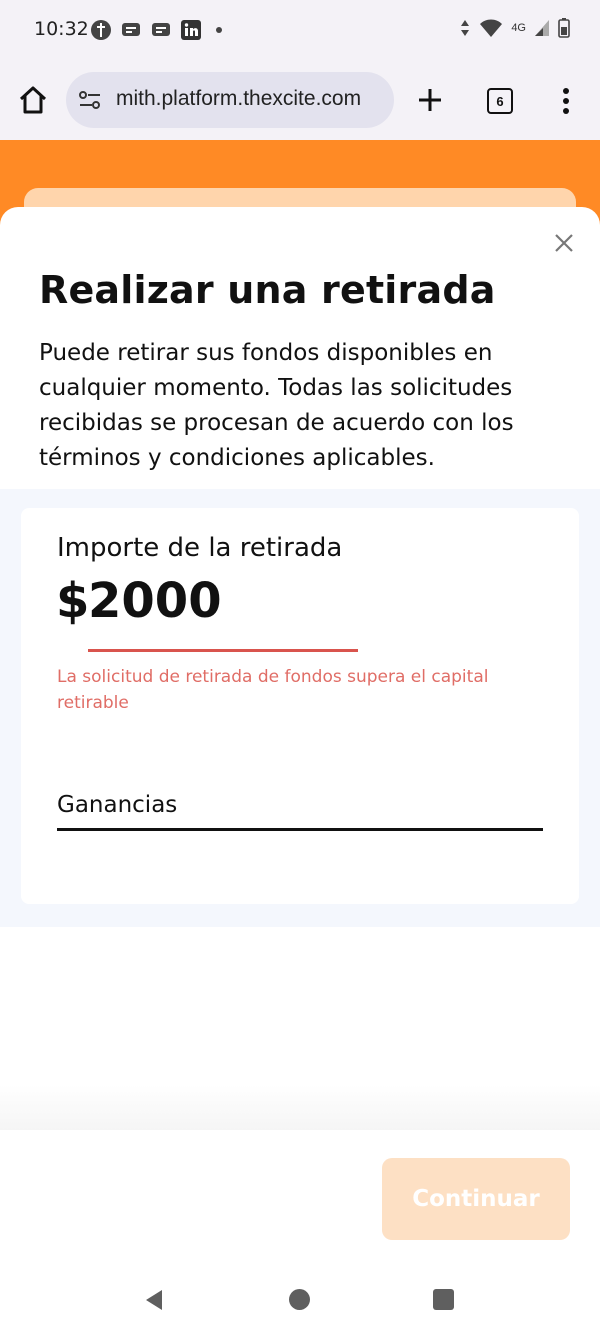 The width and height of the screenshot is (600, 1333). What do you see at coordinates (61, 29) in the screenshot?
I see `status-time: 10:32` at bounding box center [61, 29].